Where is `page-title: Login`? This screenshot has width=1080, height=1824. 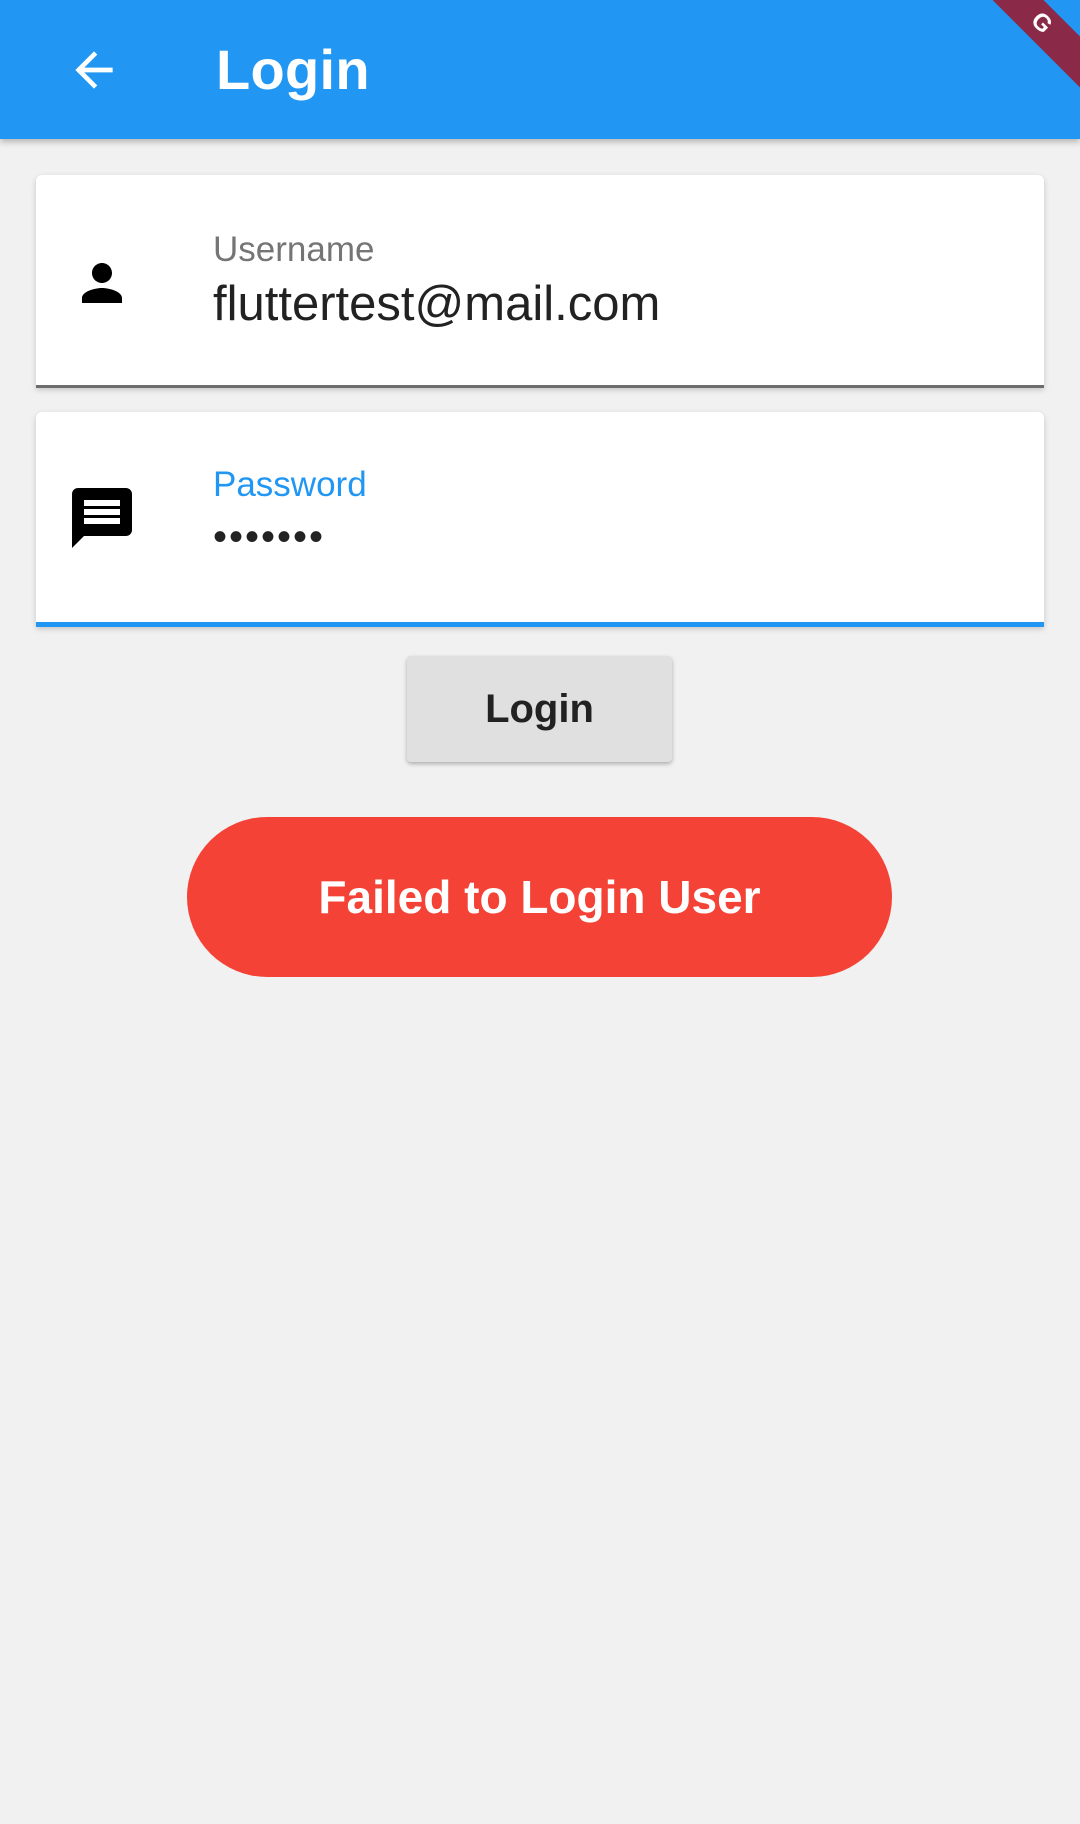 page-title: Login is located at coordinates (293, 69).